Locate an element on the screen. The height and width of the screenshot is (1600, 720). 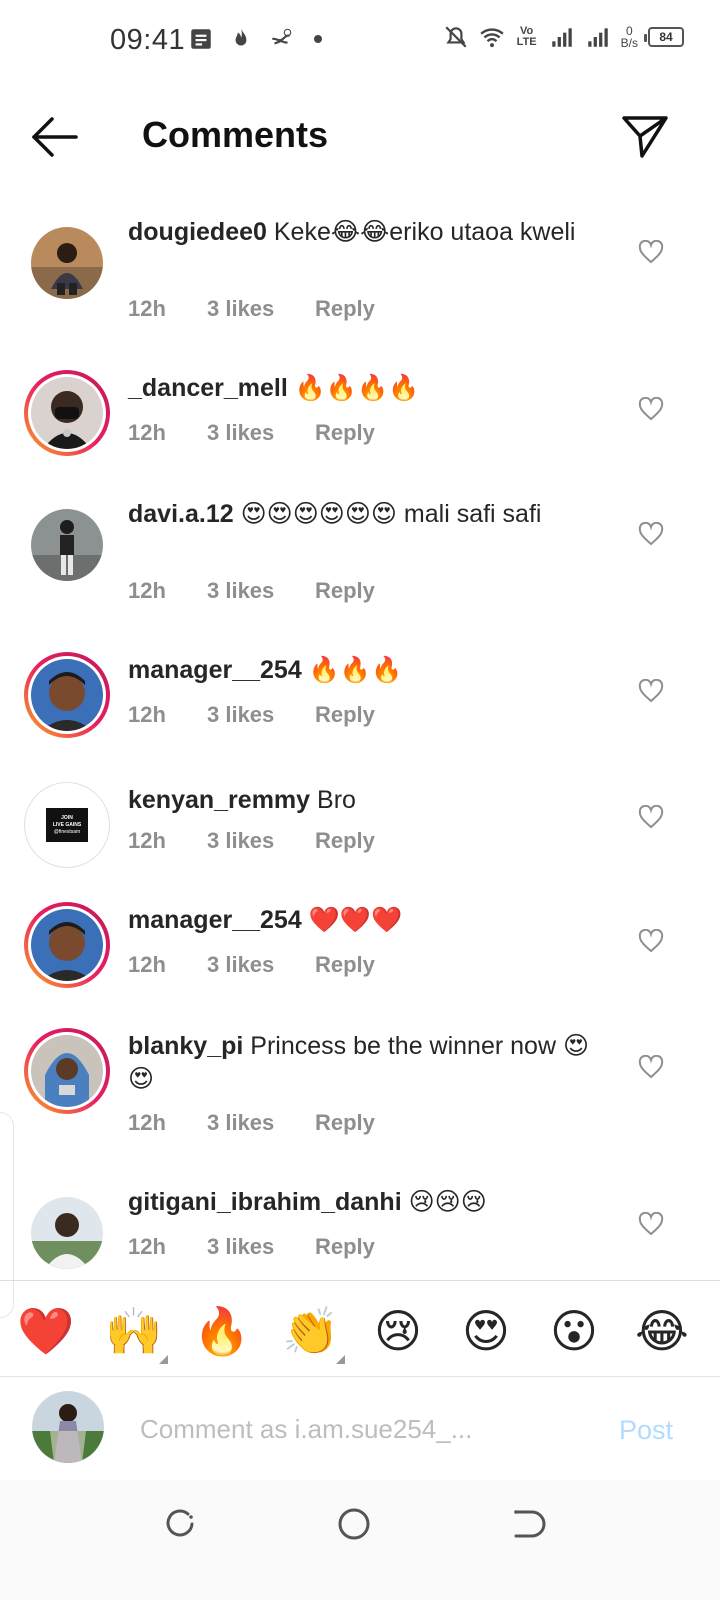
comment-username: dougiedee0 is located at coordinates (197, 232).